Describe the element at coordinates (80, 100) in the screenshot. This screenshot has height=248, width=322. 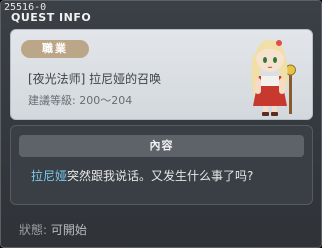
I see `recommended-level: 建議等級: 200～204` at that location.